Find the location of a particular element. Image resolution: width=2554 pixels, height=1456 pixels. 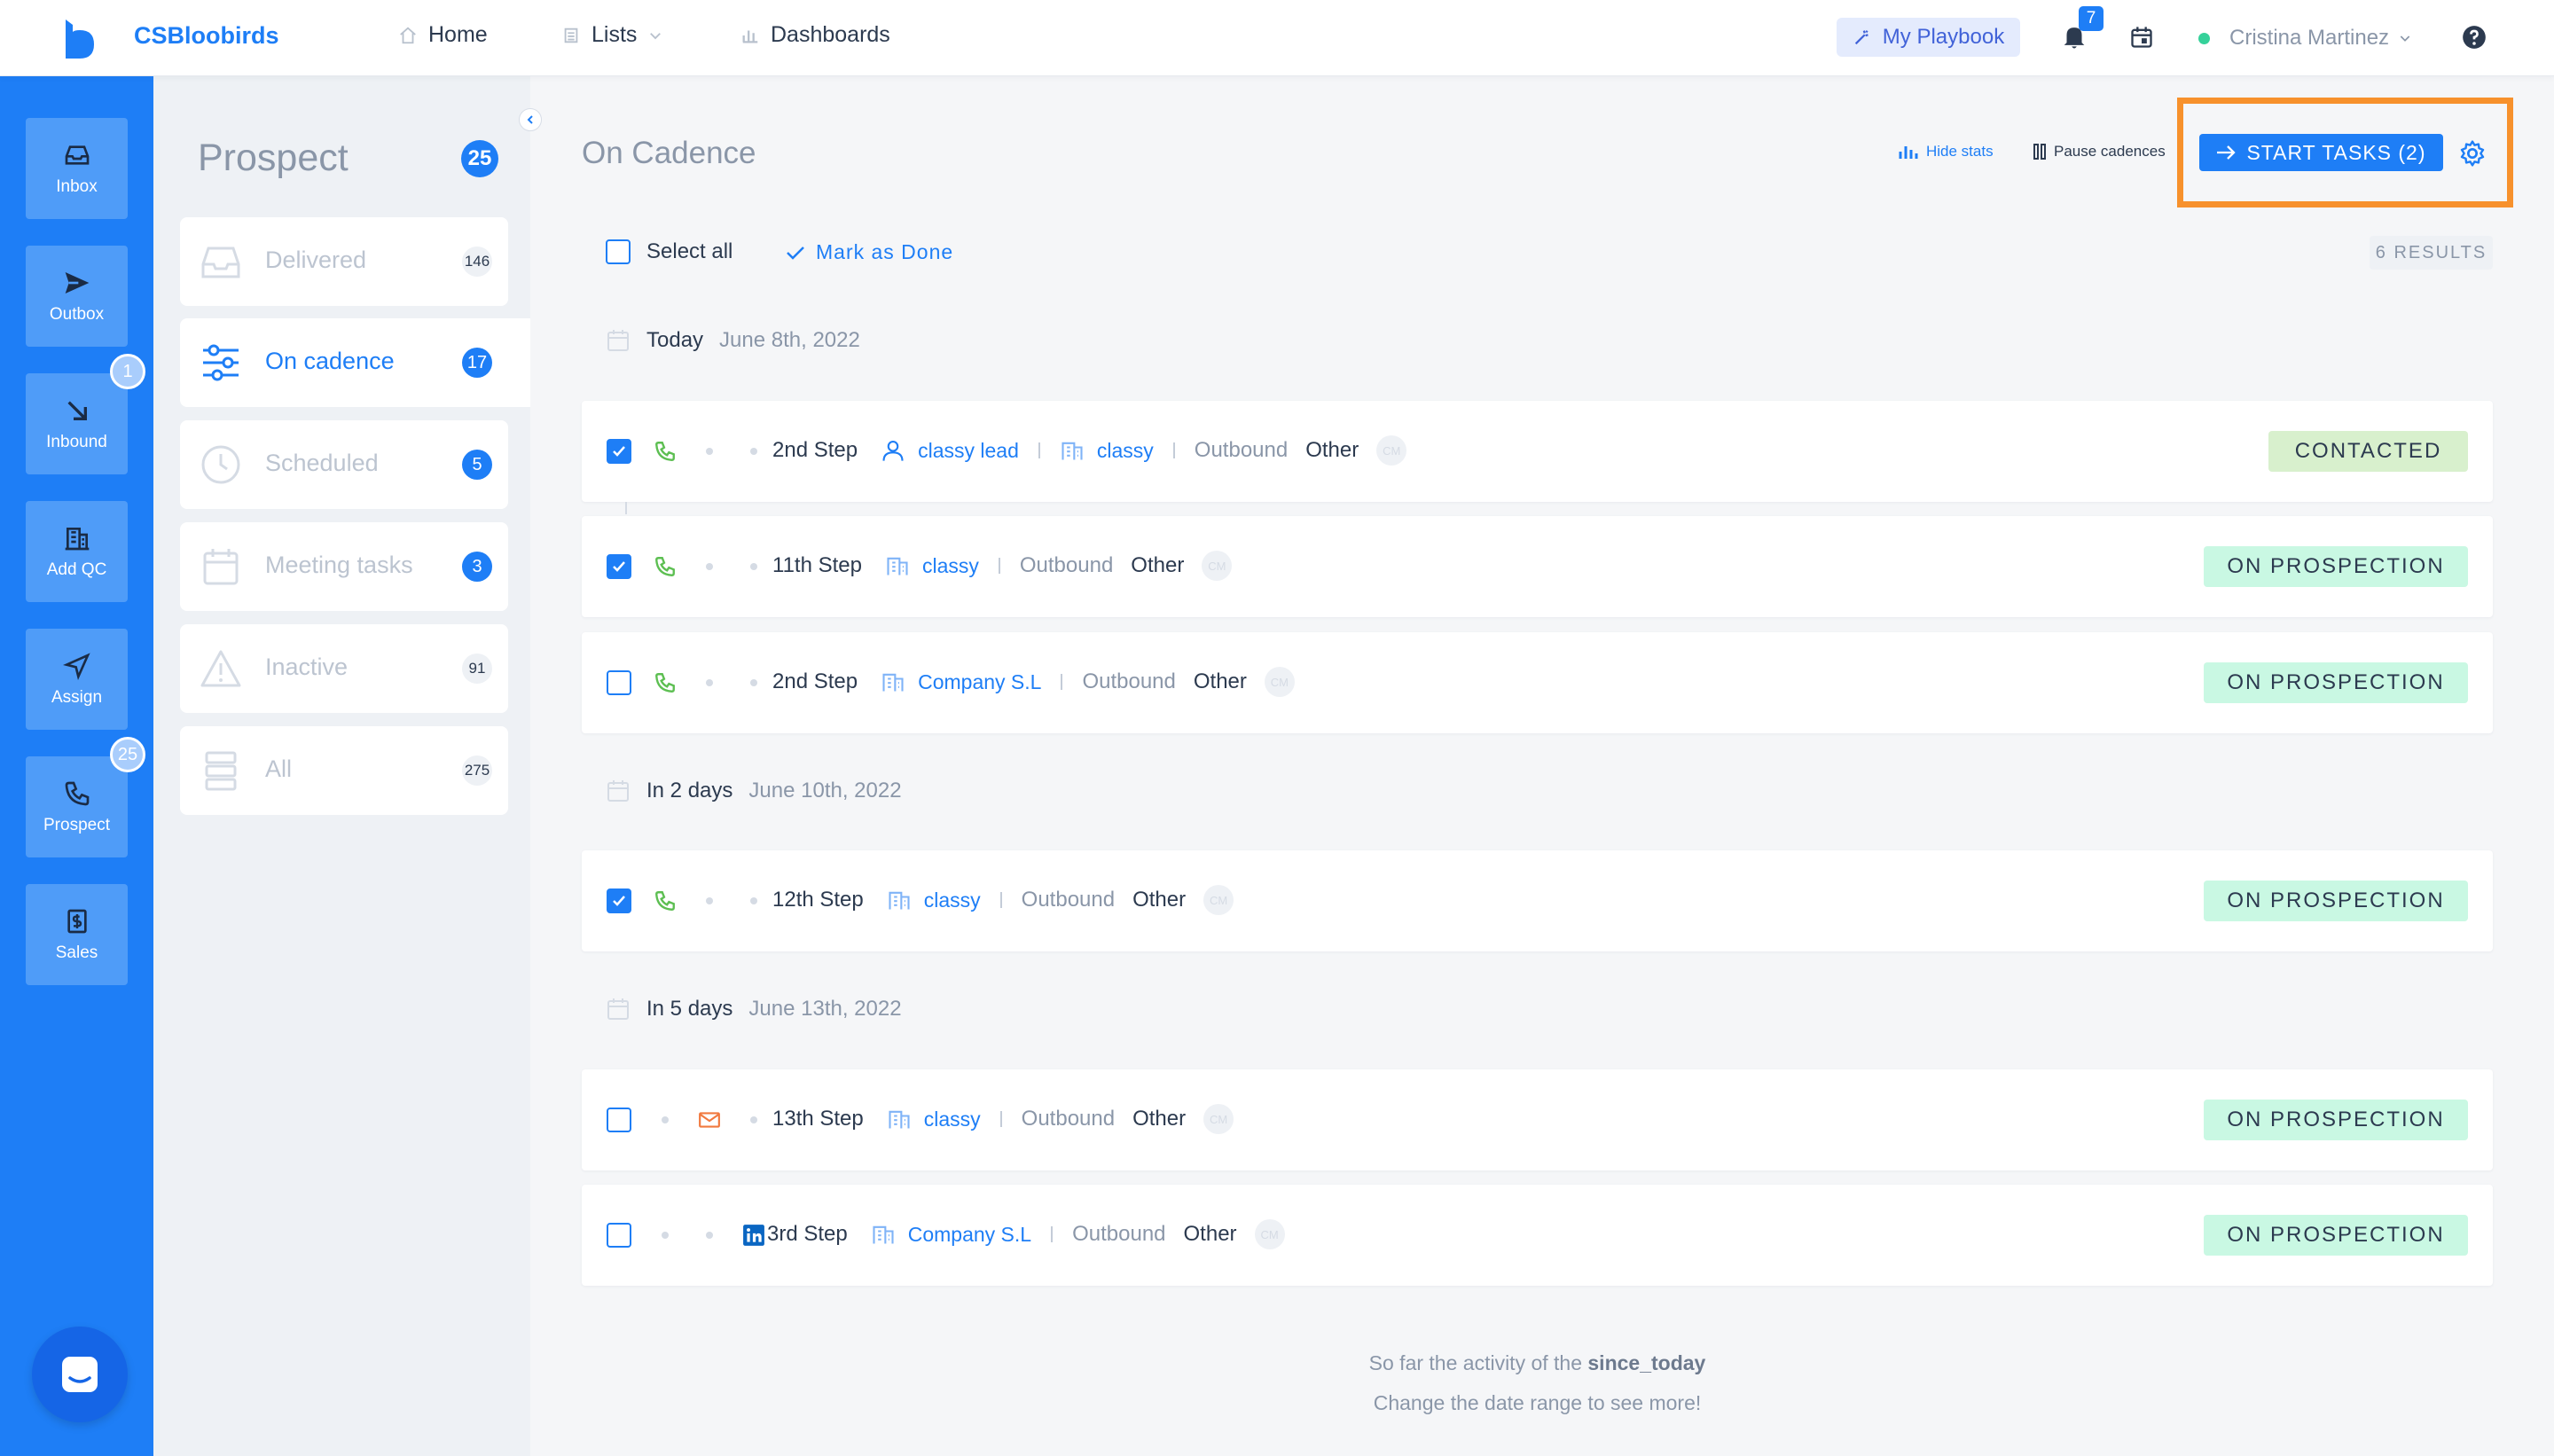

pause-cadences-button: Pause cadences is located at coordinates (2099, 151).